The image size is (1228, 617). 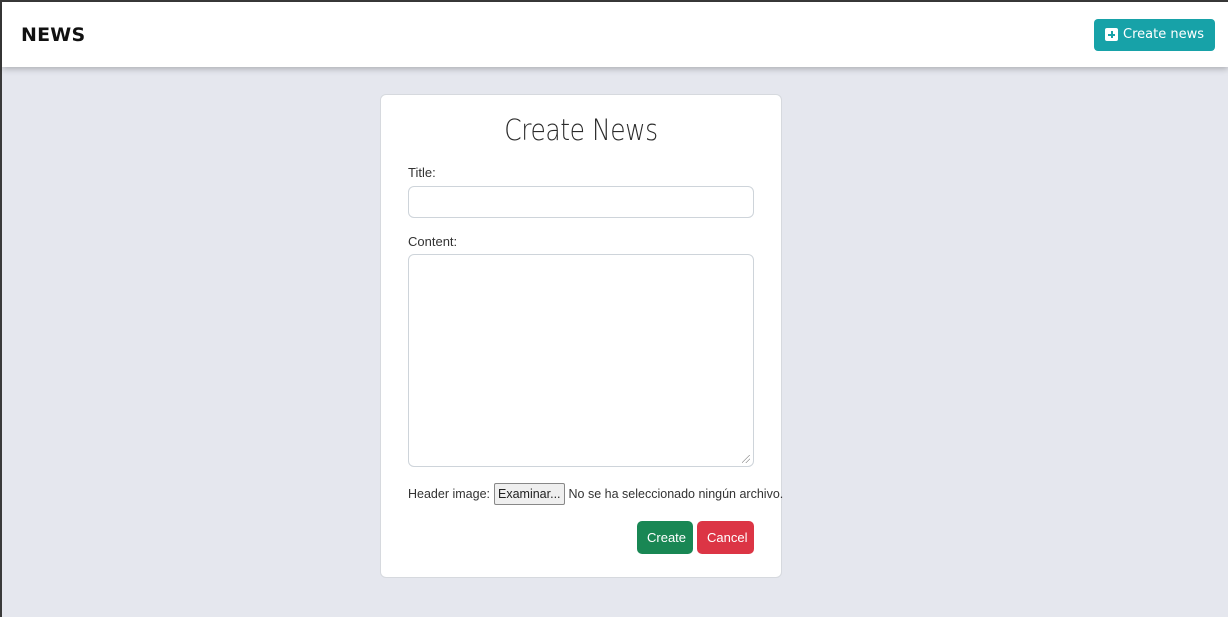 I want to click on resize-grip-icon, so click(x=746, y=459).